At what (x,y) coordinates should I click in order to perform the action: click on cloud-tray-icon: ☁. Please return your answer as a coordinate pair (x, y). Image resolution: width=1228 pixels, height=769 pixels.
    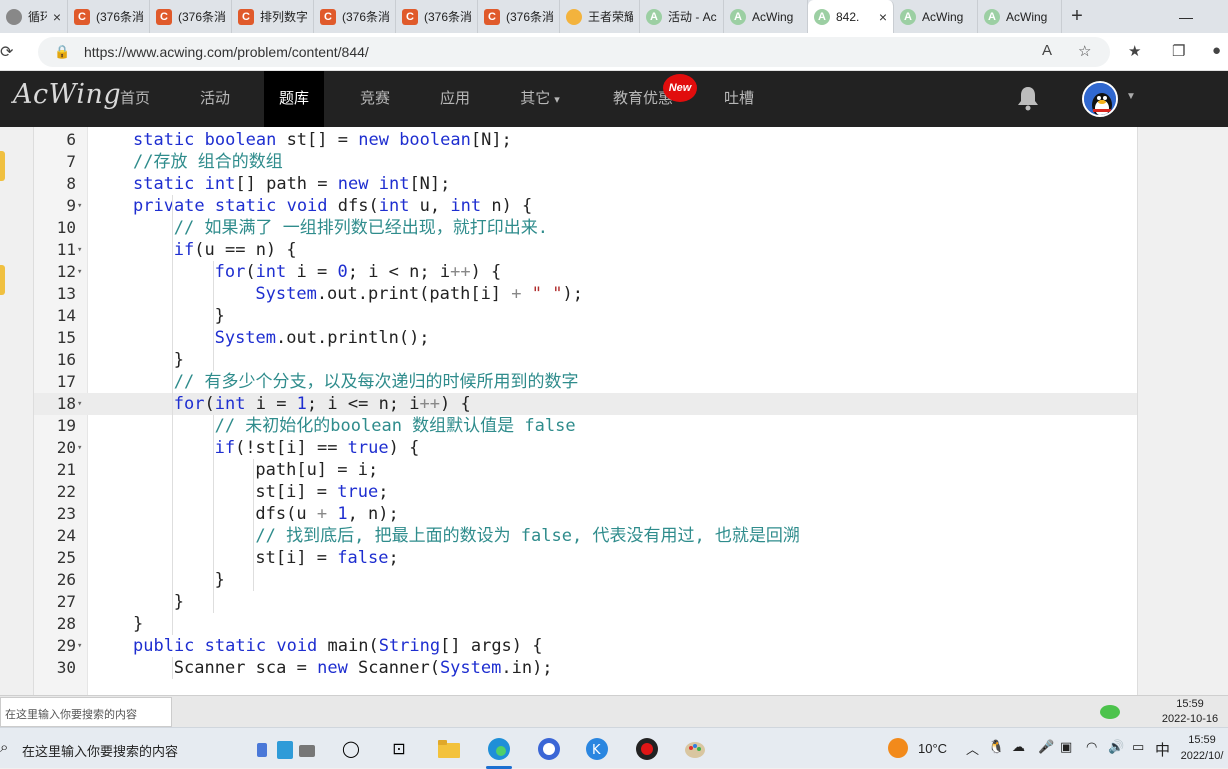
    Looking at the image, I should click on (1018, 747).